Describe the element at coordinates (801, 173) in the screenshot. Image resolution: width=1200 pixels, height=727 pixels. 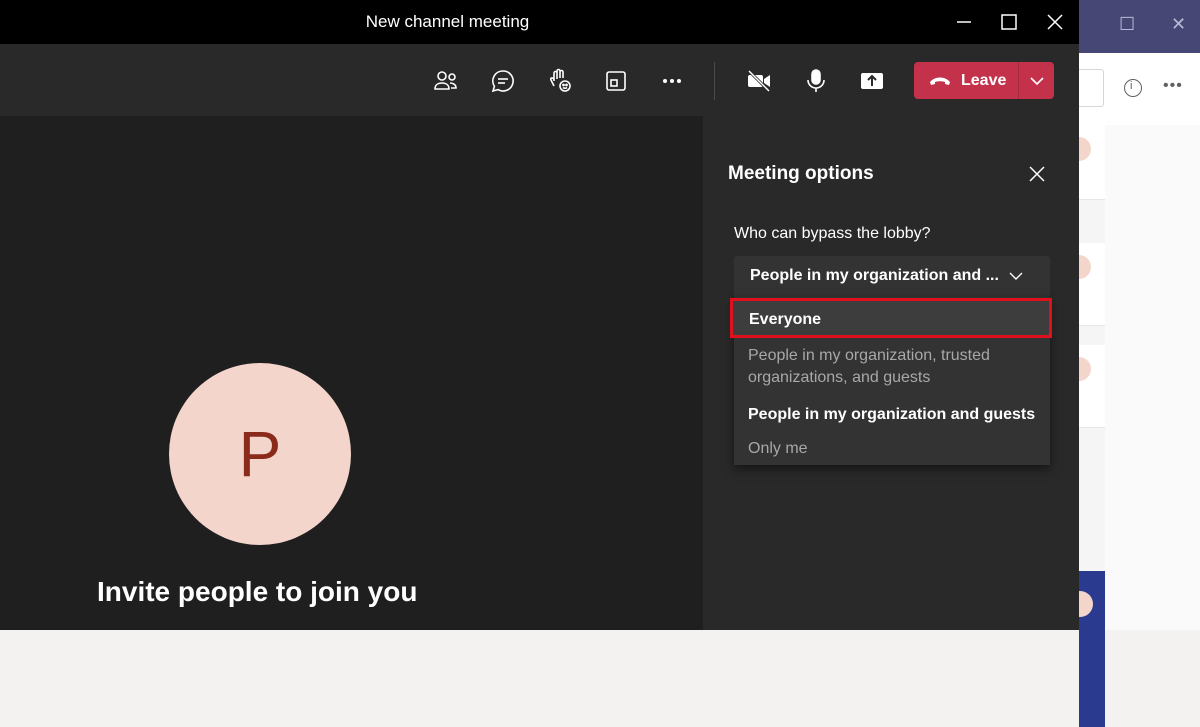
I see `panel-title: Meeting options` at that location.